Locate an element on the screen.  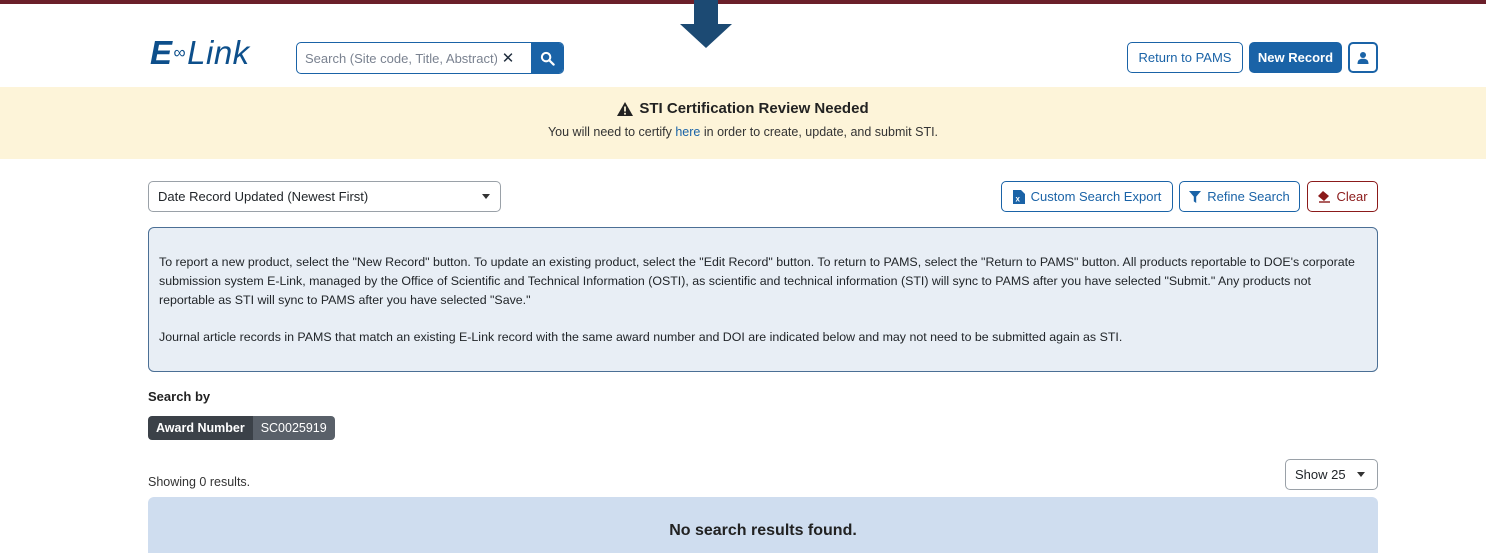
no-results-message: No search results found. is located at coordinates (763, 530).